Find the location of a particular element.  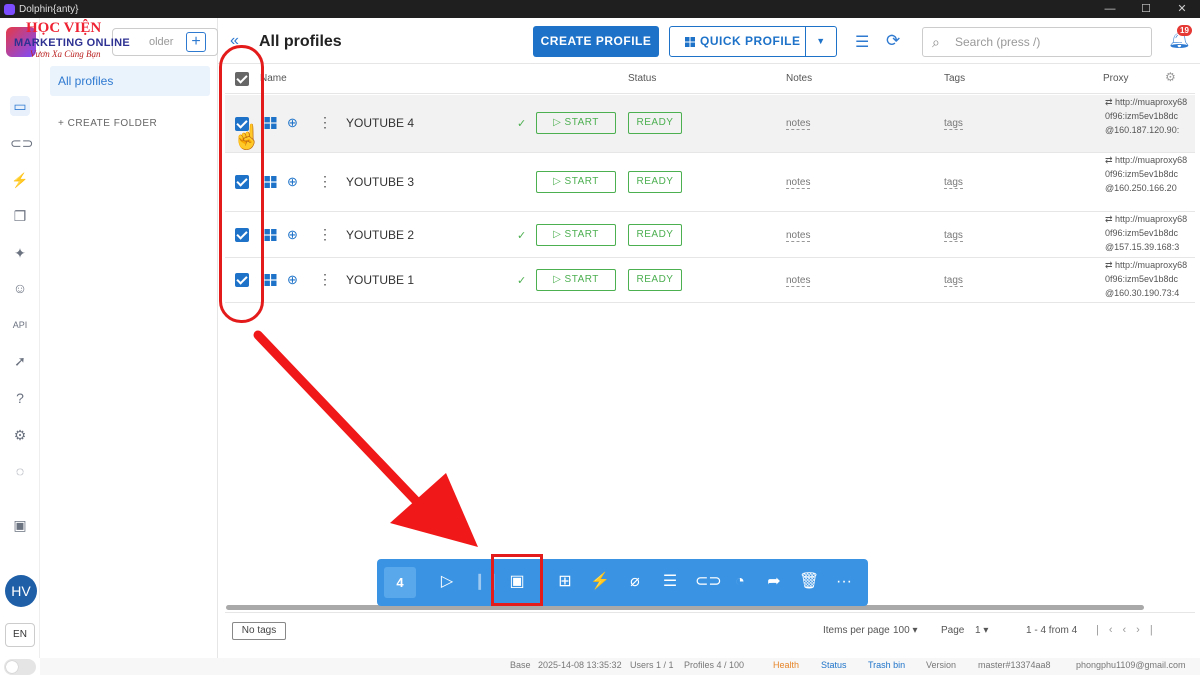

minimize-button: — is located at coordinates (1110, 9).